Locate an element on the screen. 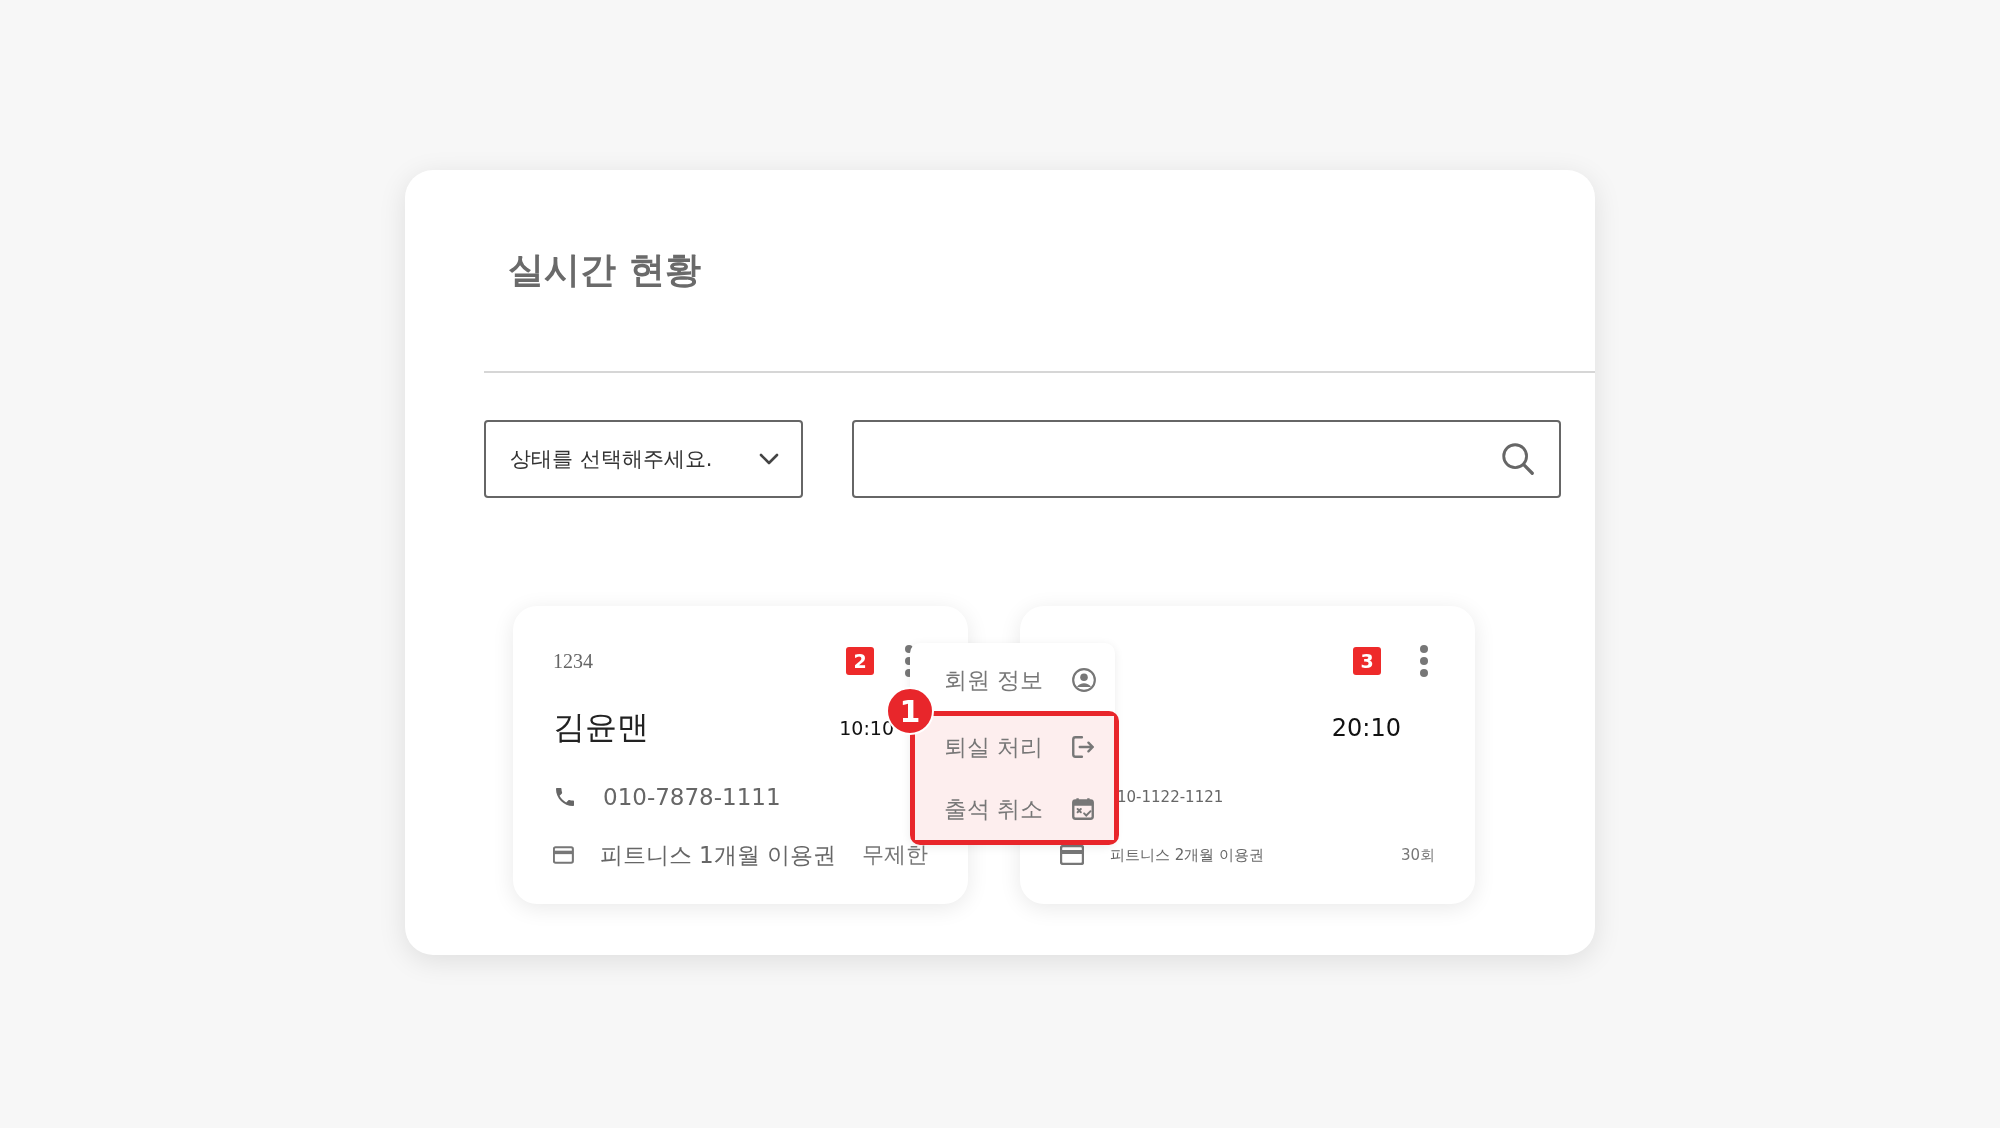  status-select: 상태를 선택해주세요. is located at coordinates (643, 459).